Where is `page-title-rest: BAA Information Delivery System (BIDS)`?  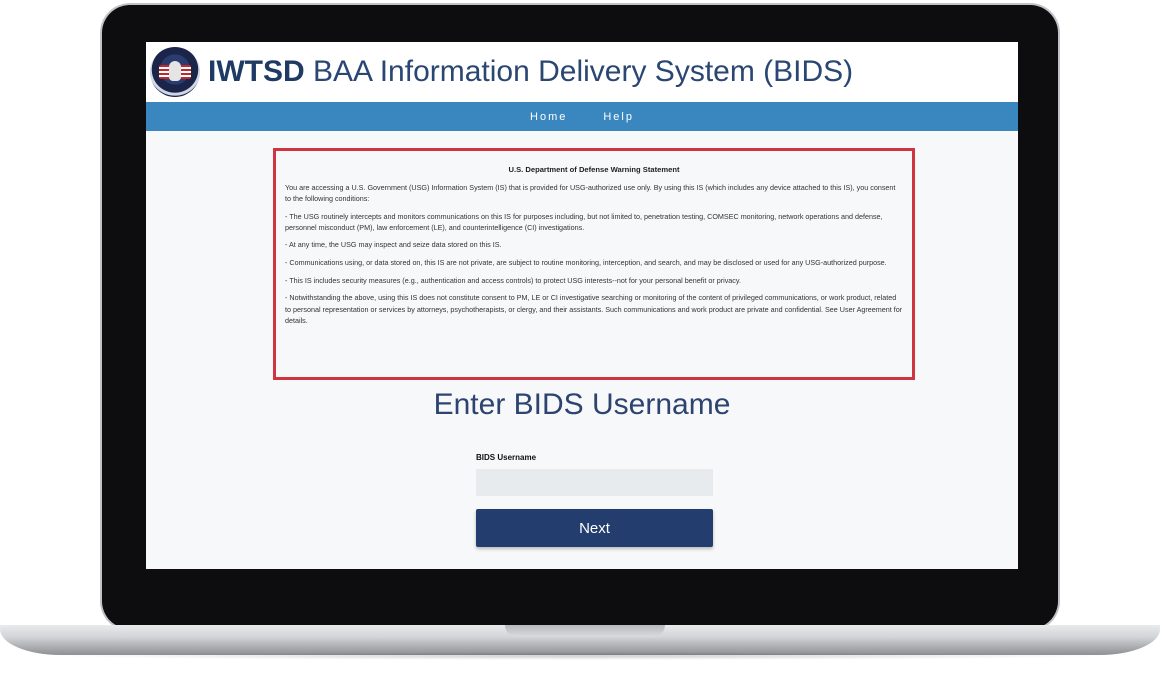 page-title-rest: BAA Information Delivery System (BIDS) is located at coordinates (583, 71).